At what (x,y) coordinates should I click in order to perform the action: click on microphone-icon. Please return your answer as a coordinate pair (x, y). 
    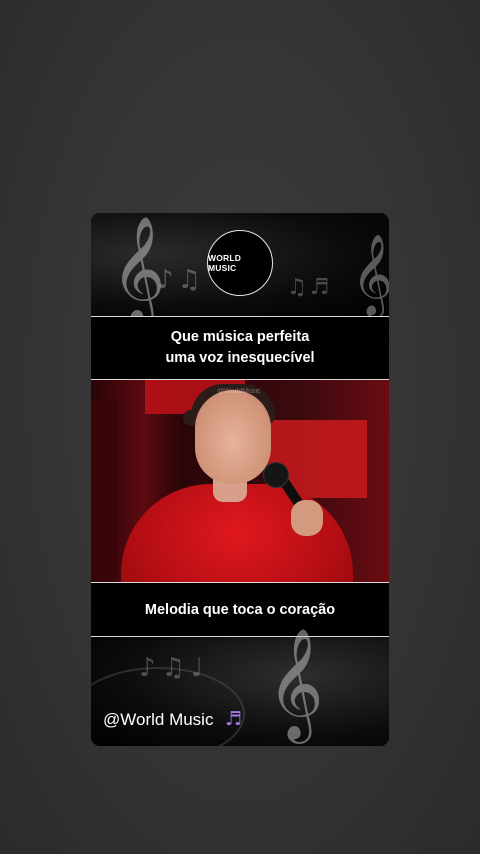
    Looking at the image, I should click on (276, 475).